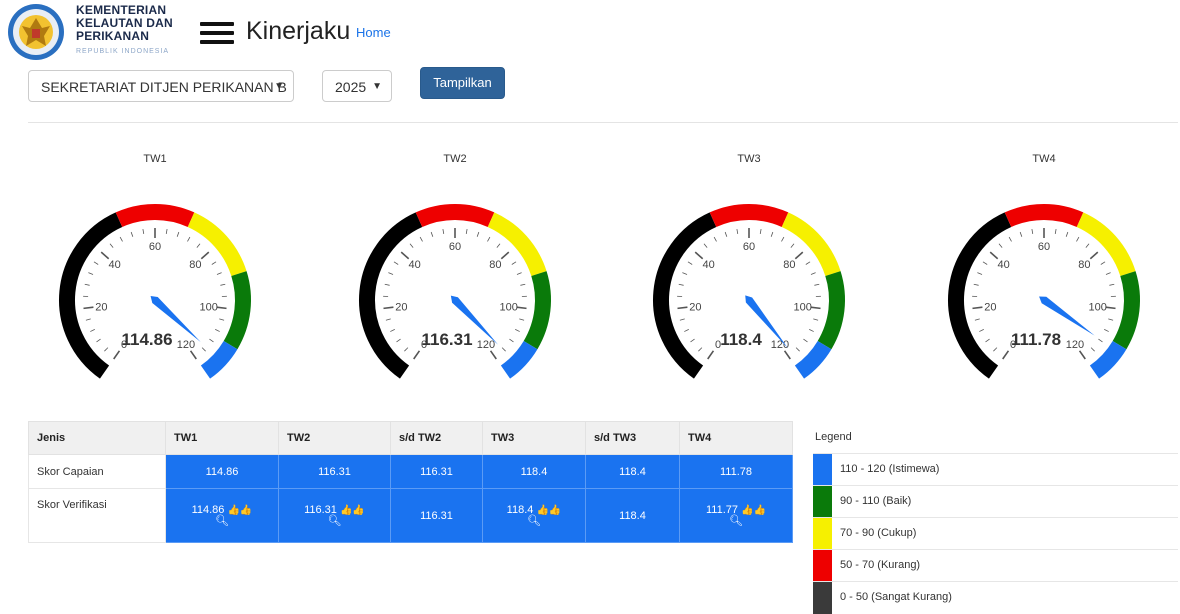 The height and width of the screenshot is (614, 1180). I want to click on speed-gauge: 020406080100120111.78, so click(1044, 285).